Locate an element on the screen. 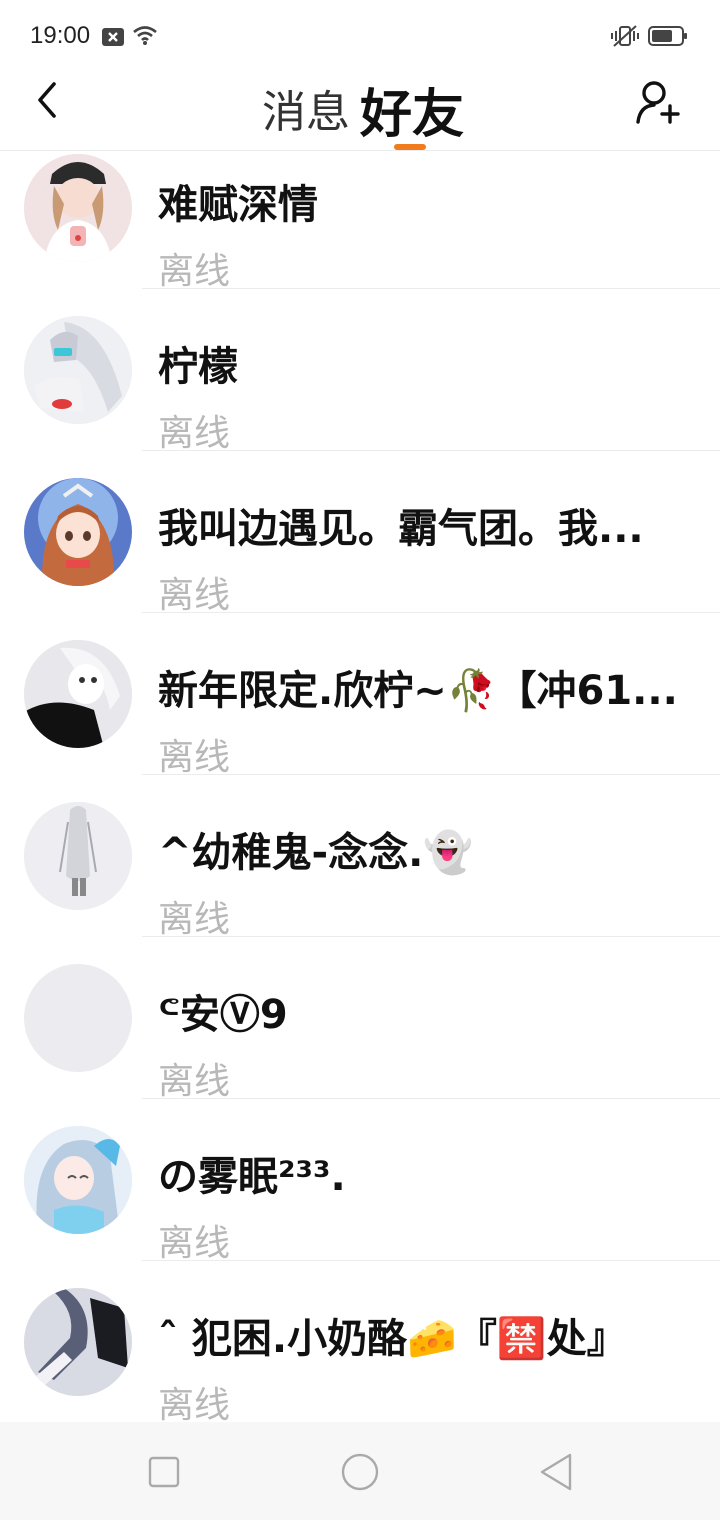 The height and width of the screenshot is (1520, 720). square-recent-icon is located at coordinates (164, 1474).